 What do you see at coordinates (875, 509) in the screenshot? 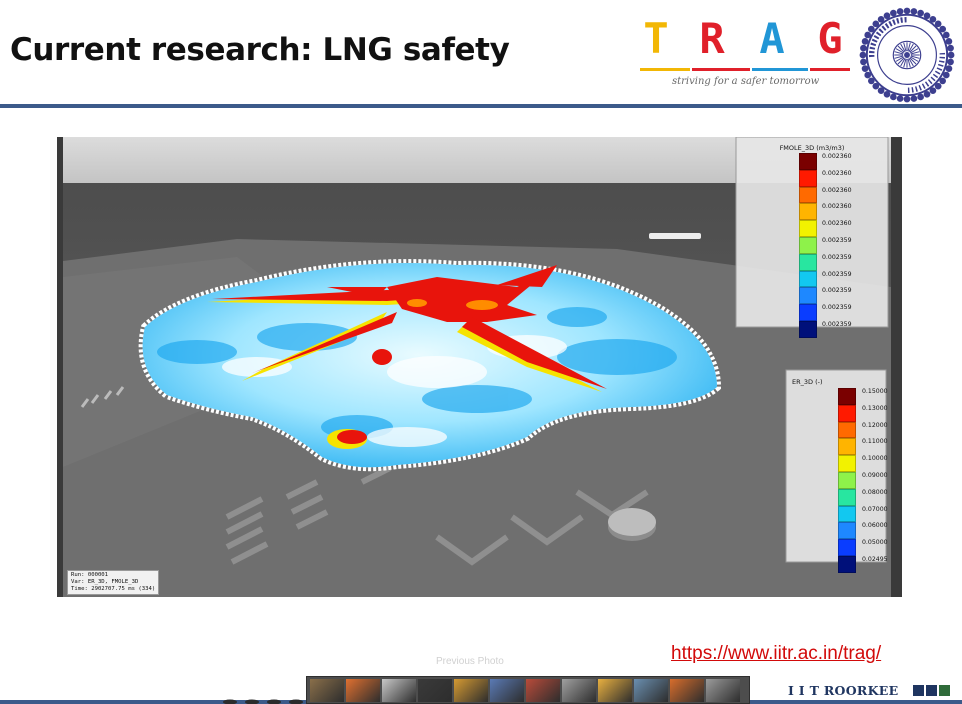
I see `er-legend-tick-label: 0.07000` at bounding box center [875, 509].